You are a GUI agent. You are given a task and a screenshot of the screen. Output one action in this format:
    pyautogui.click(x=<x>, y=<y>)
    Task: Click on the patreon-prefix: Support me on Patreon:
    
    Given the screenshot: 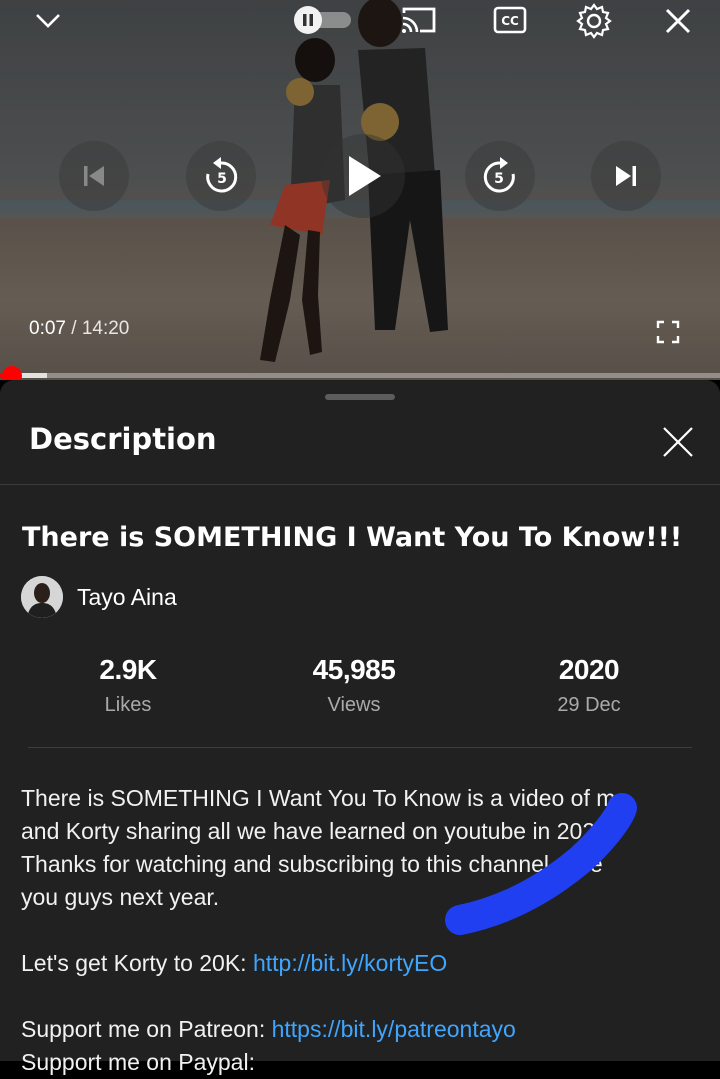 What is the action you would take?
    pyautogui.click(x=146, y=1029)
    